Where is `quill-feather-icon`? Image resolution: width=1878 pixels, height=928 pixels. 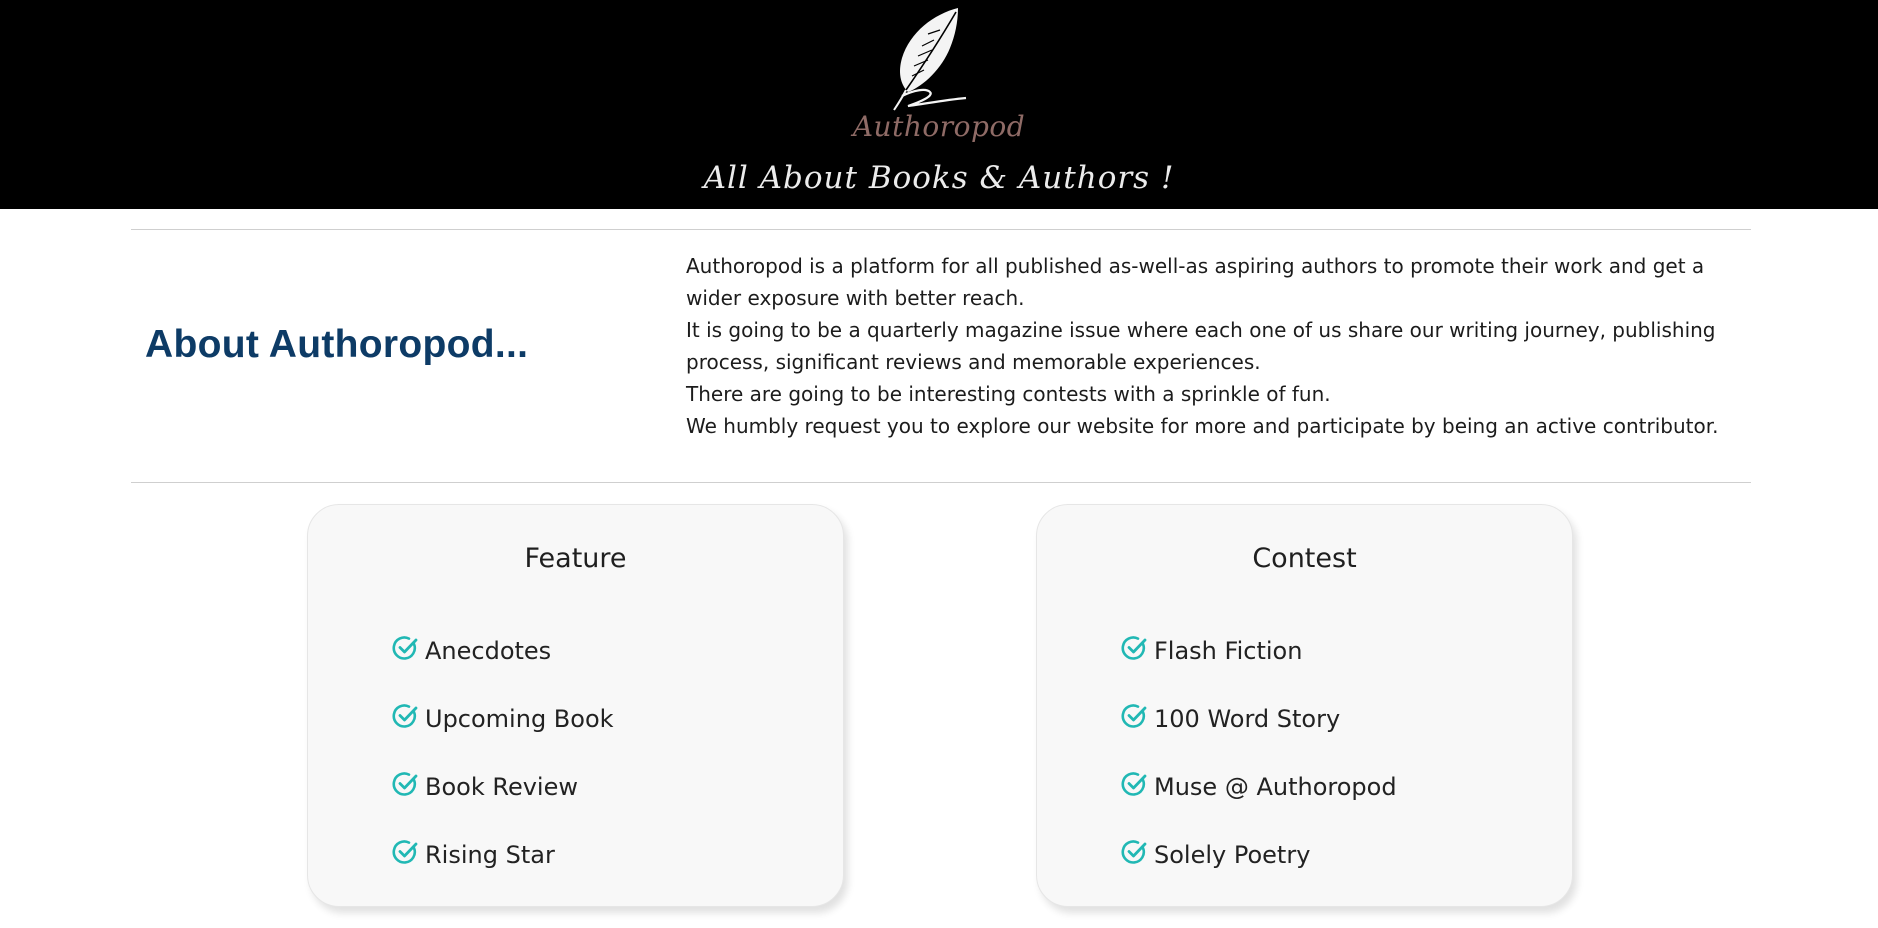
quill-feather-icon is located at coordinates (930, 59).